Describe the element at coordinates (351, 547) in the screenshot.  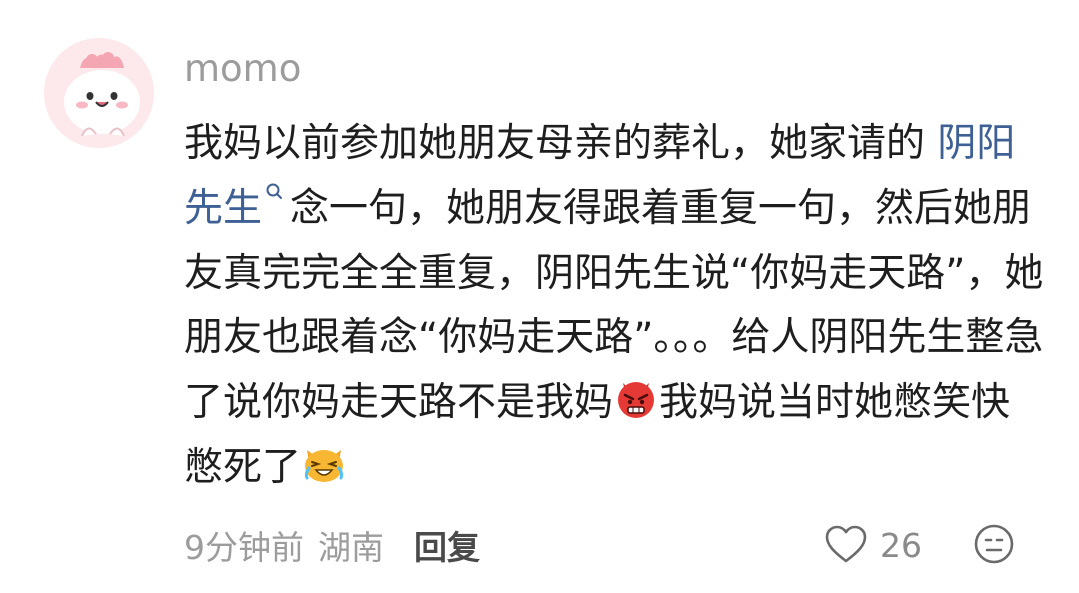
I see `comment-location: 湖南` at that location.